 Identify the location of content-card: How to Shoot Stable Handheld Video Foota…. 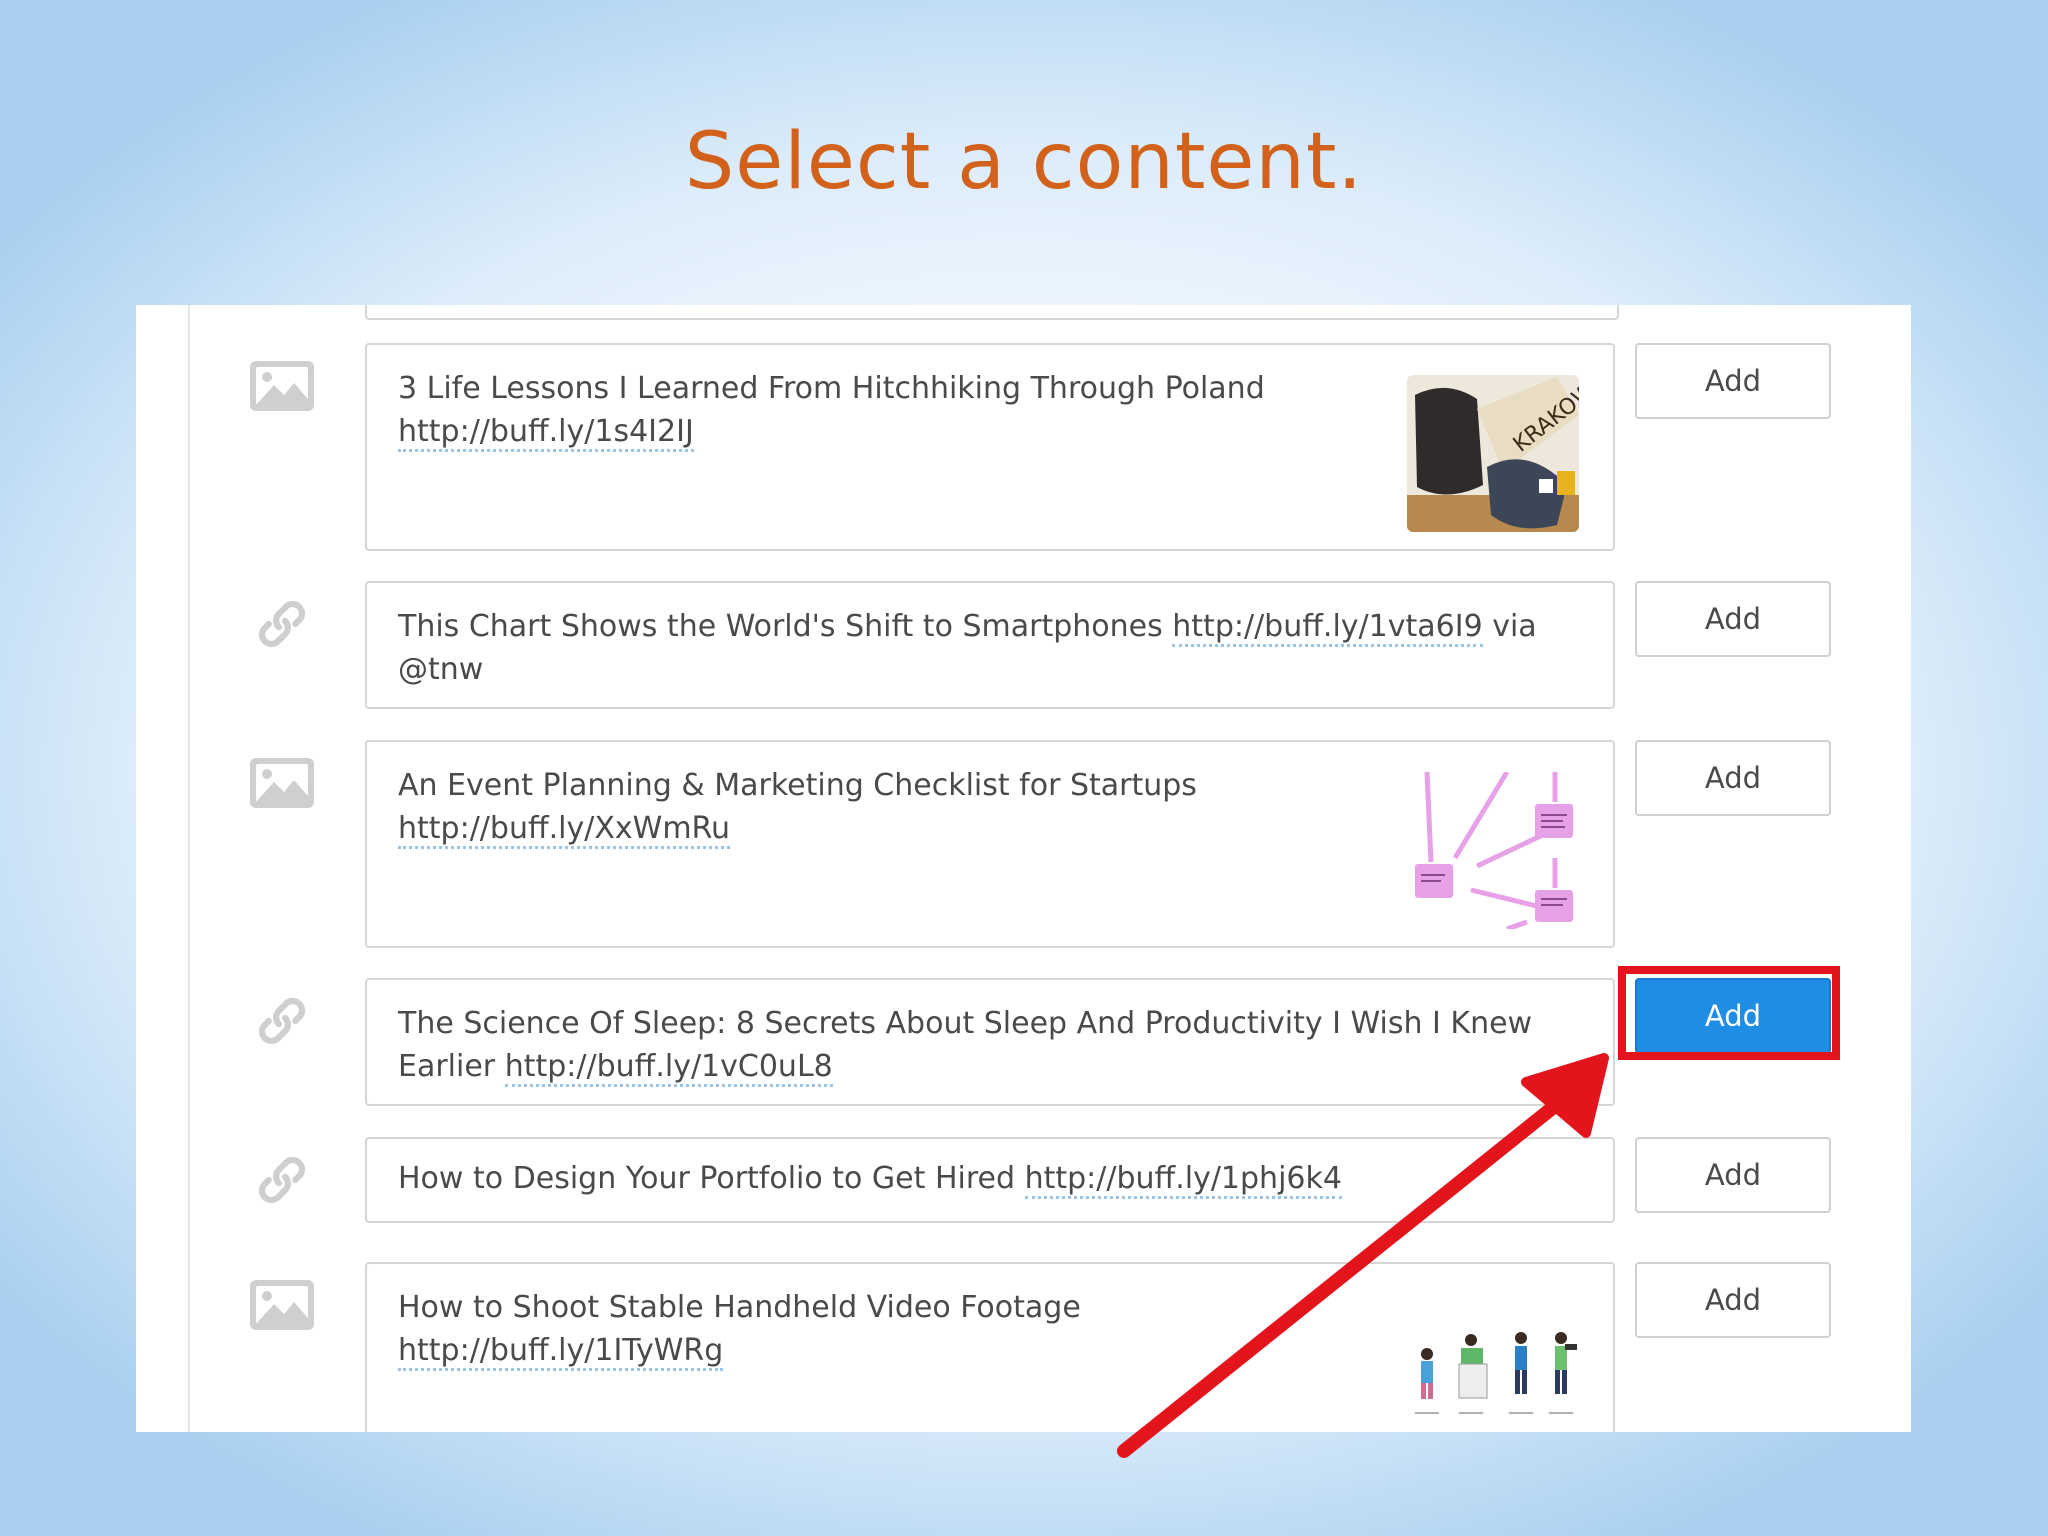
(990, 1347).